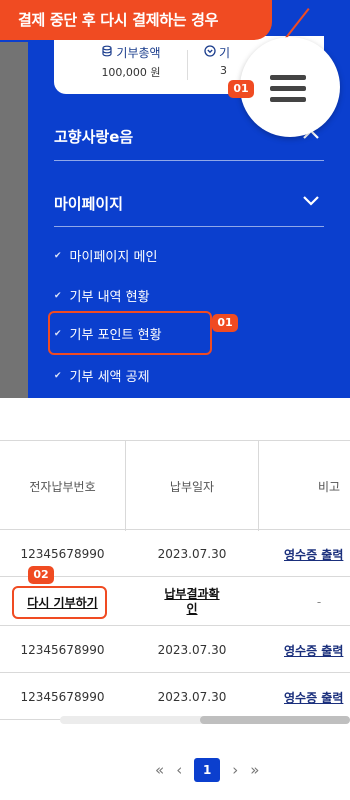 The height and width of the screenshot is (800, 350). I want to click on step-badge: 02, so click(41, 575).